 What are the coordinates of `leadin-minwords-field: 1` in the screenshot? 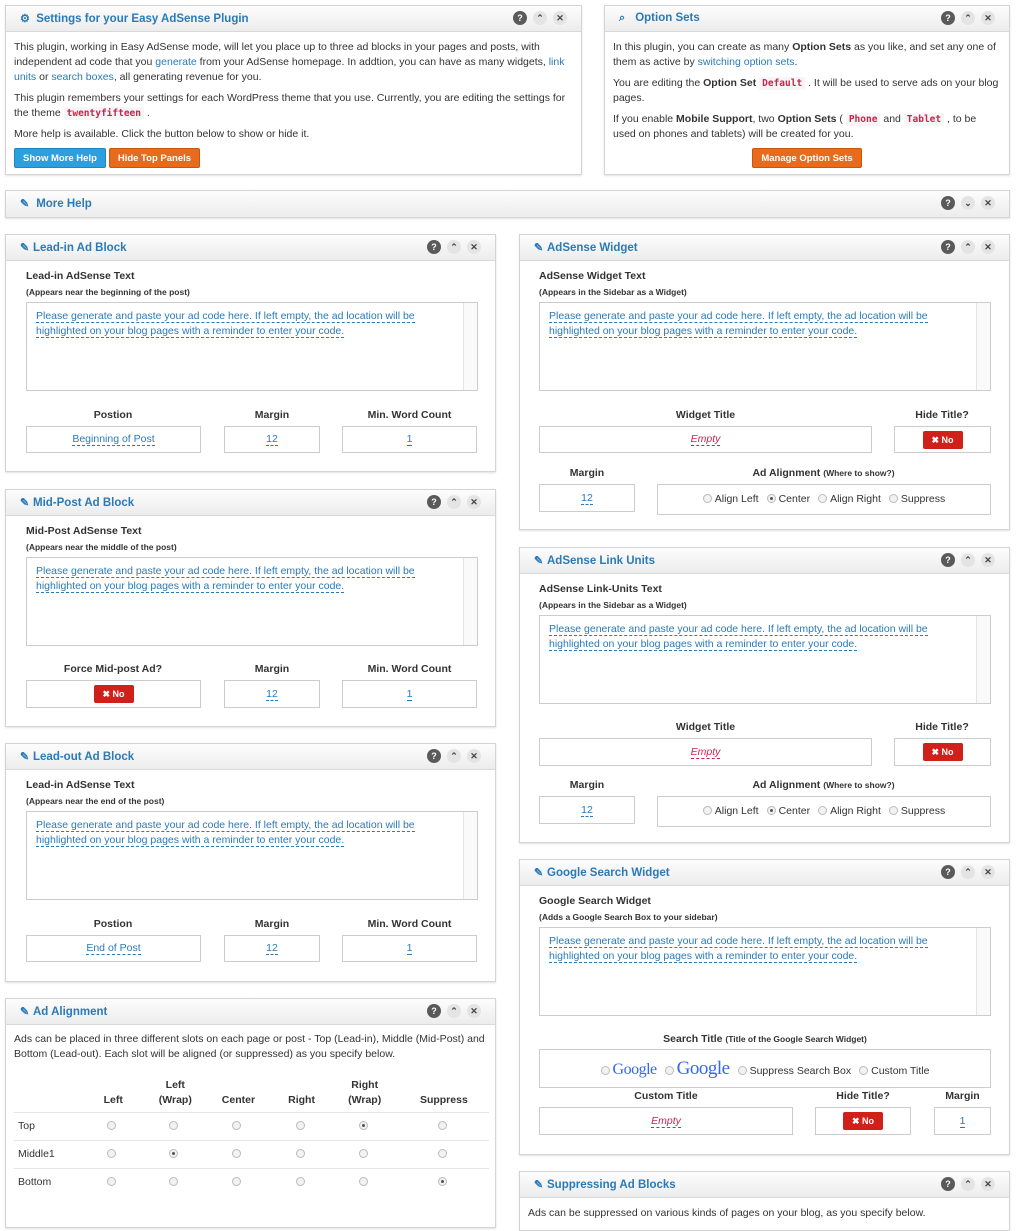 It's located at (409, 439).